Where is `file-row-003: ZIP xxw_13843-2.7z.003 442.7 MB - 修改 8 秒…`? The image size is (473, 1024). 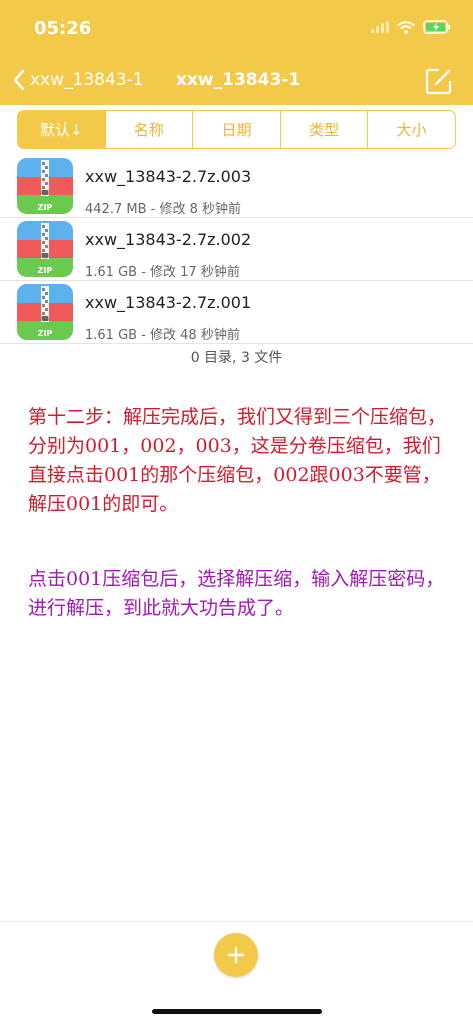
file-row-003: ZIP xxw_13843-2.7z.003 442.7 MB - 修改 8 秒… is located at coordinates (236, 186).